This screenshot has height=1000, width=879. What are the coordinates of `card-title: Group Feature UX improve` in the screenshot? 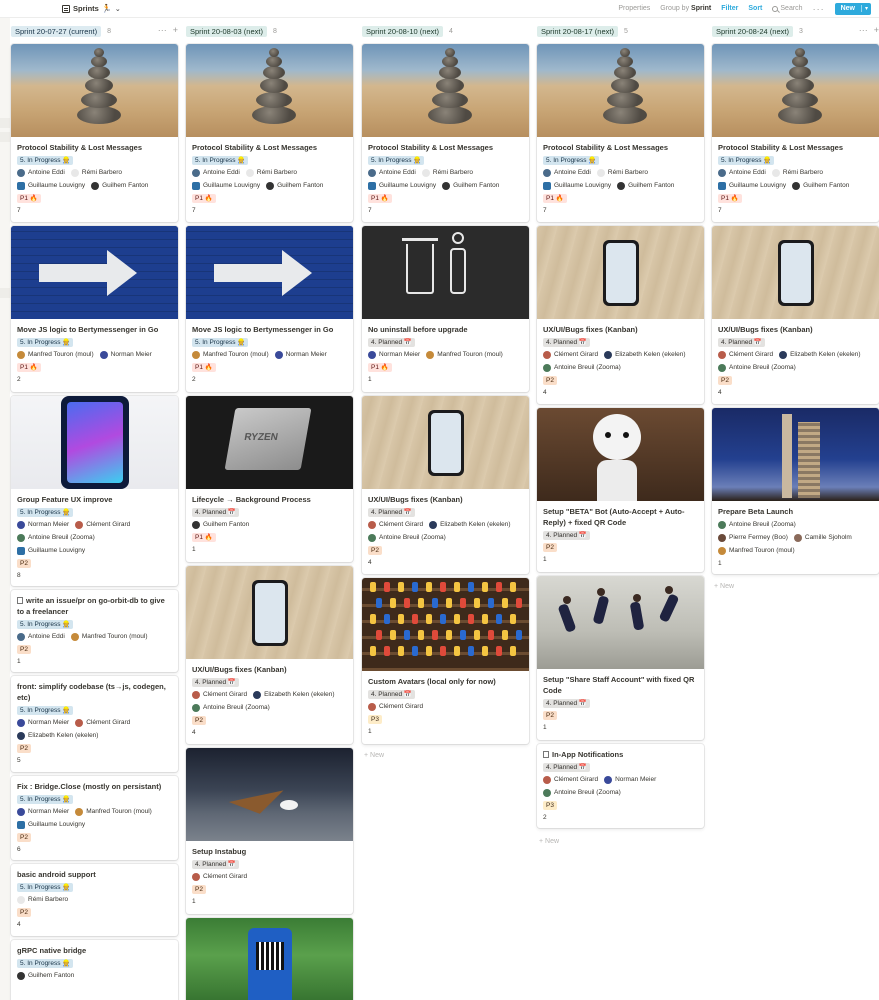 It's located at (65, 499).